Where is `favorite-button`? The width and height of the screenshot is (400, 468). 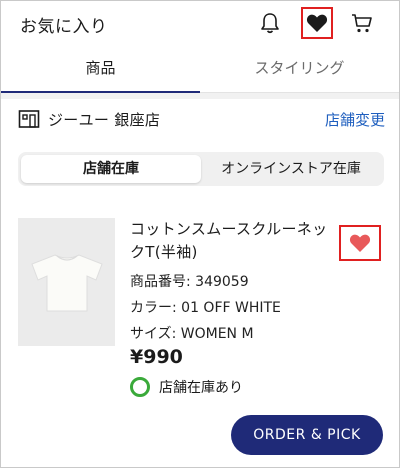 favorite-button is located at coordinates (360, 243).